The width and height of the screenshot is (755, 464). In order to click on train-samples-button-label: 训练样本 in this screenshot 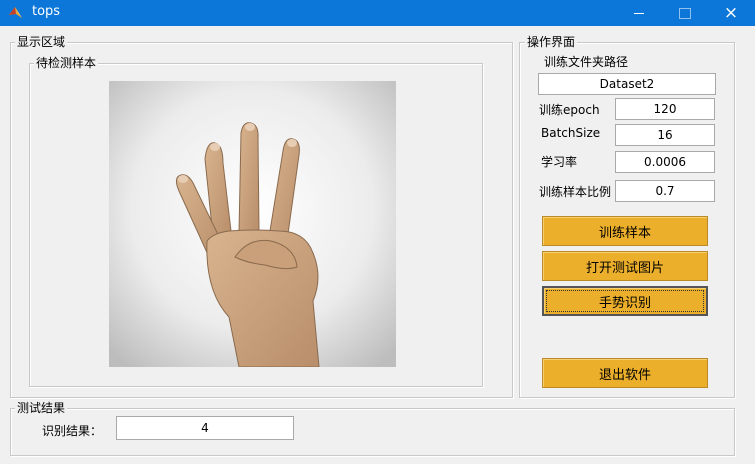, I will do `click(624, 233)`.